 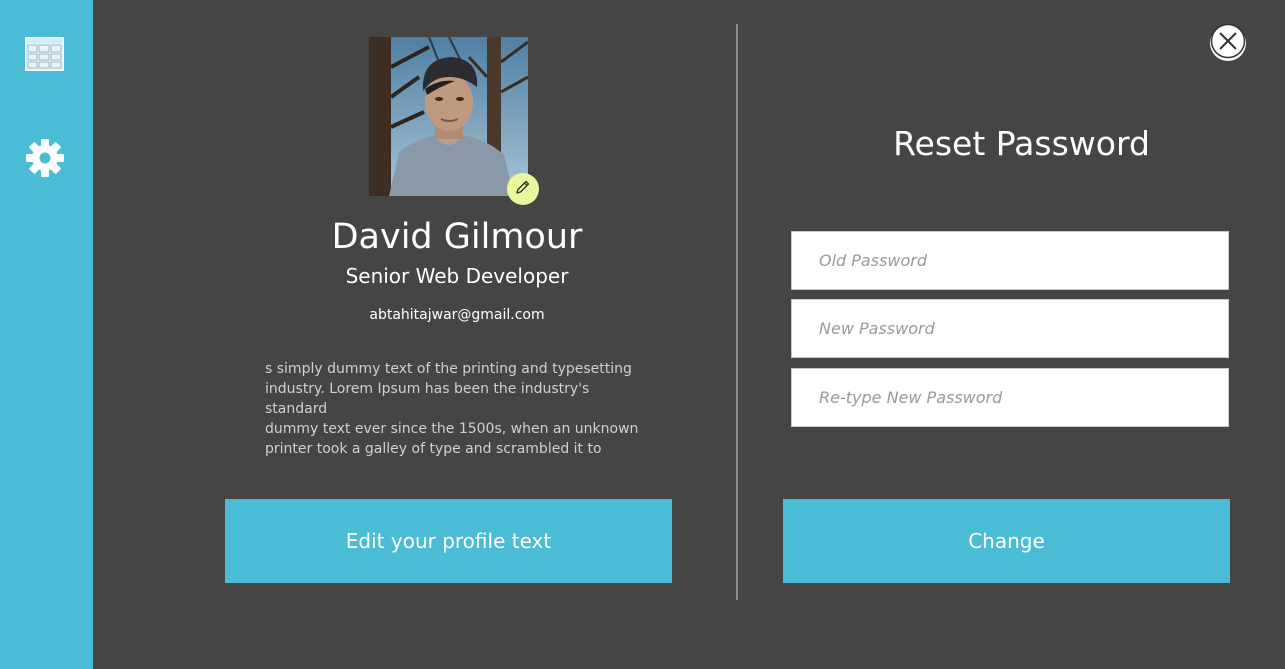 What do you see at coordinates (45, 158) in the screenshot?
I see `gear-icon` at bounding box center [45, 158].